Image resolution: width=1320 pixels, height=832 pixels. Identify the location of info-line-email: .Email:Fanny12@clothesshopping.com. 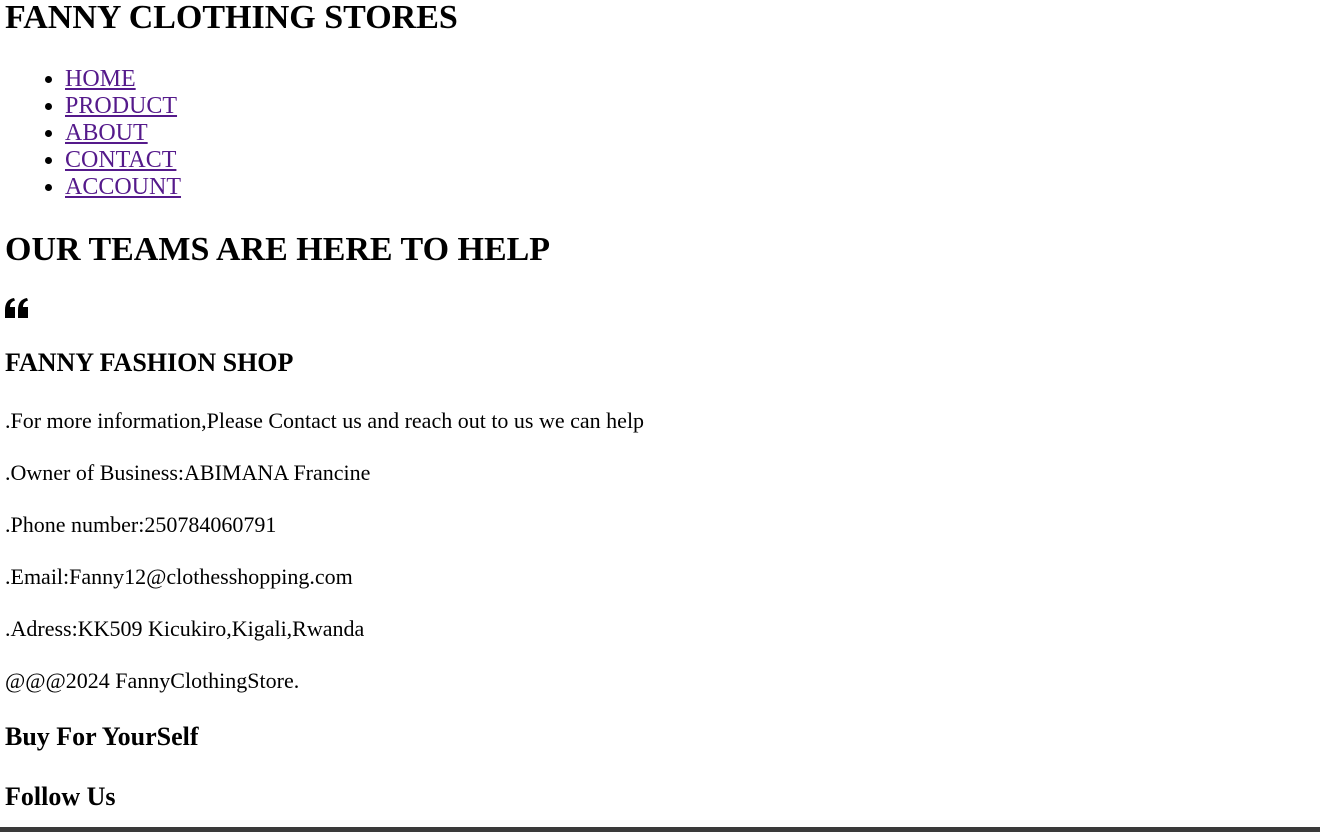
(179, 576).